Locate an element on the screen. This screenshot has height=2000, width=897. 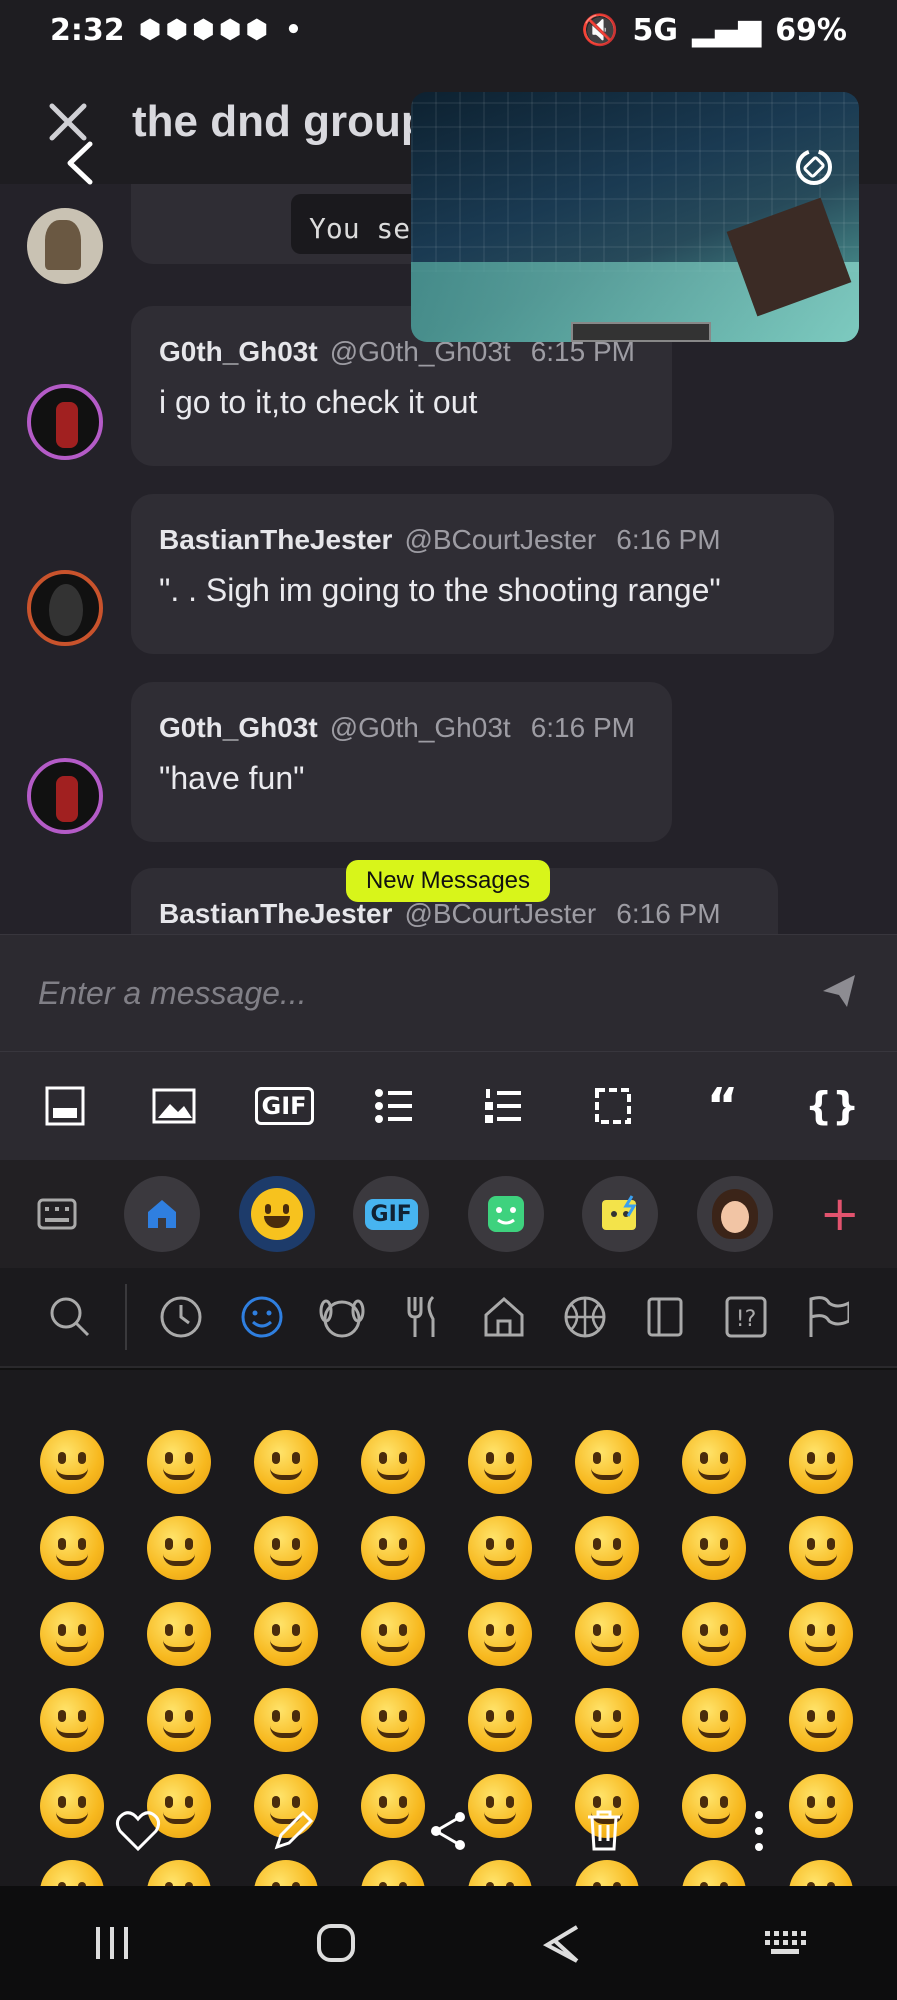
status-bar: 2:32 ⬢⬢⬢⬢⬢ • 🔇 5G ▂▄▆ 69% is located at coordinates (448, 30).